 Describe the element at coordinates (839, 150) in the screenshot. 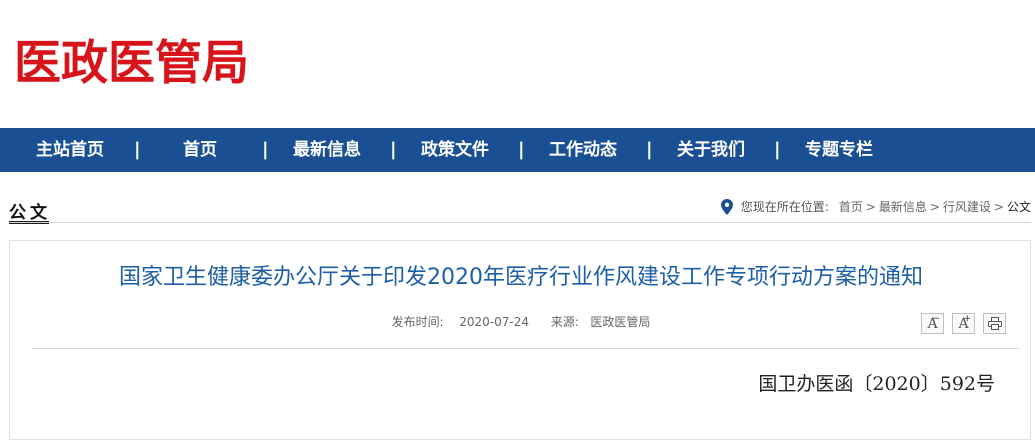

I see `nav-item-special-topics: 专题专栏` at that location.